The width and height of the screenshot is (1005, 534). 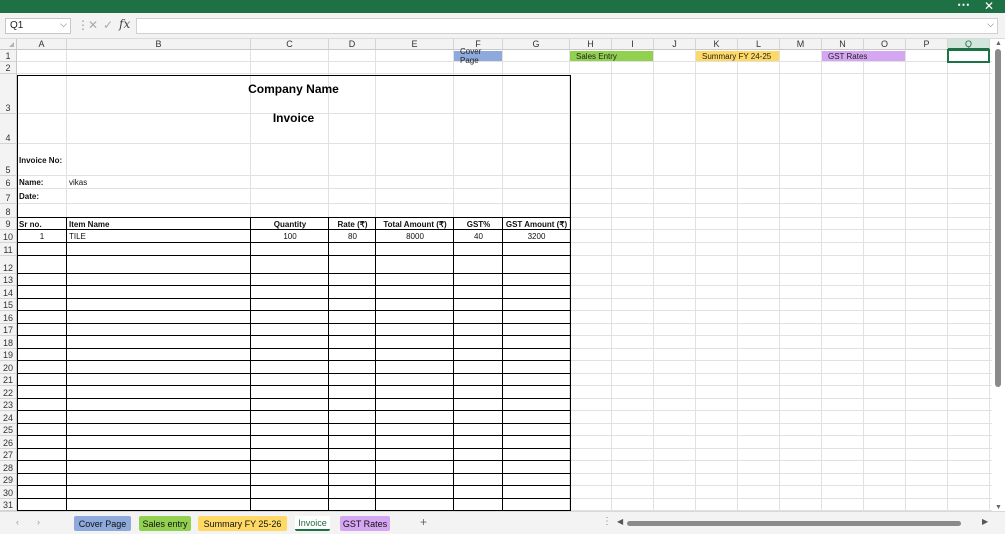 I want to click on sheet-tab-gst-rates: GST Rates, so click(x=365, y=523).